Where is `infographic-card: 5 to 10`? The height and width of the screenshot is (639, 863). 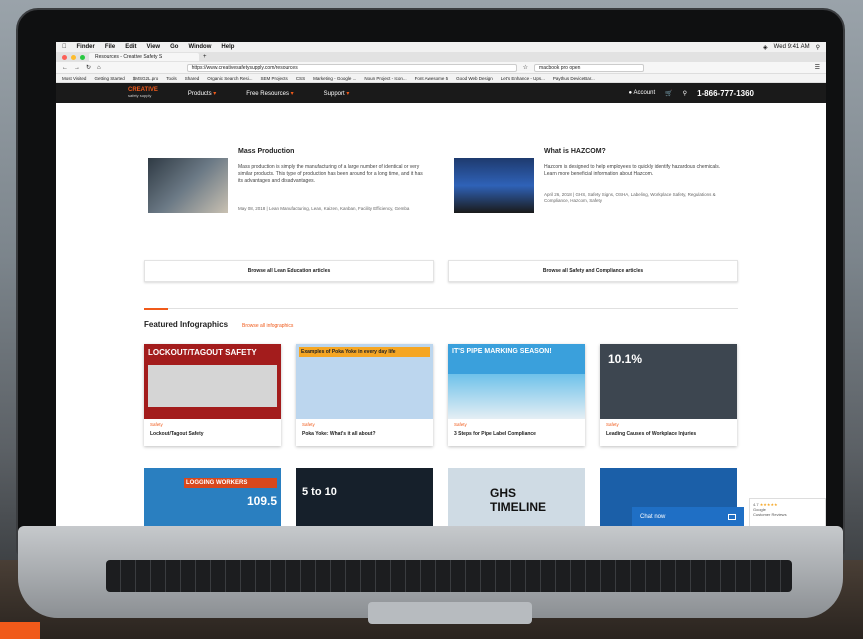
infographic-card: 5 to 10 is located at coordinates (364, 497).